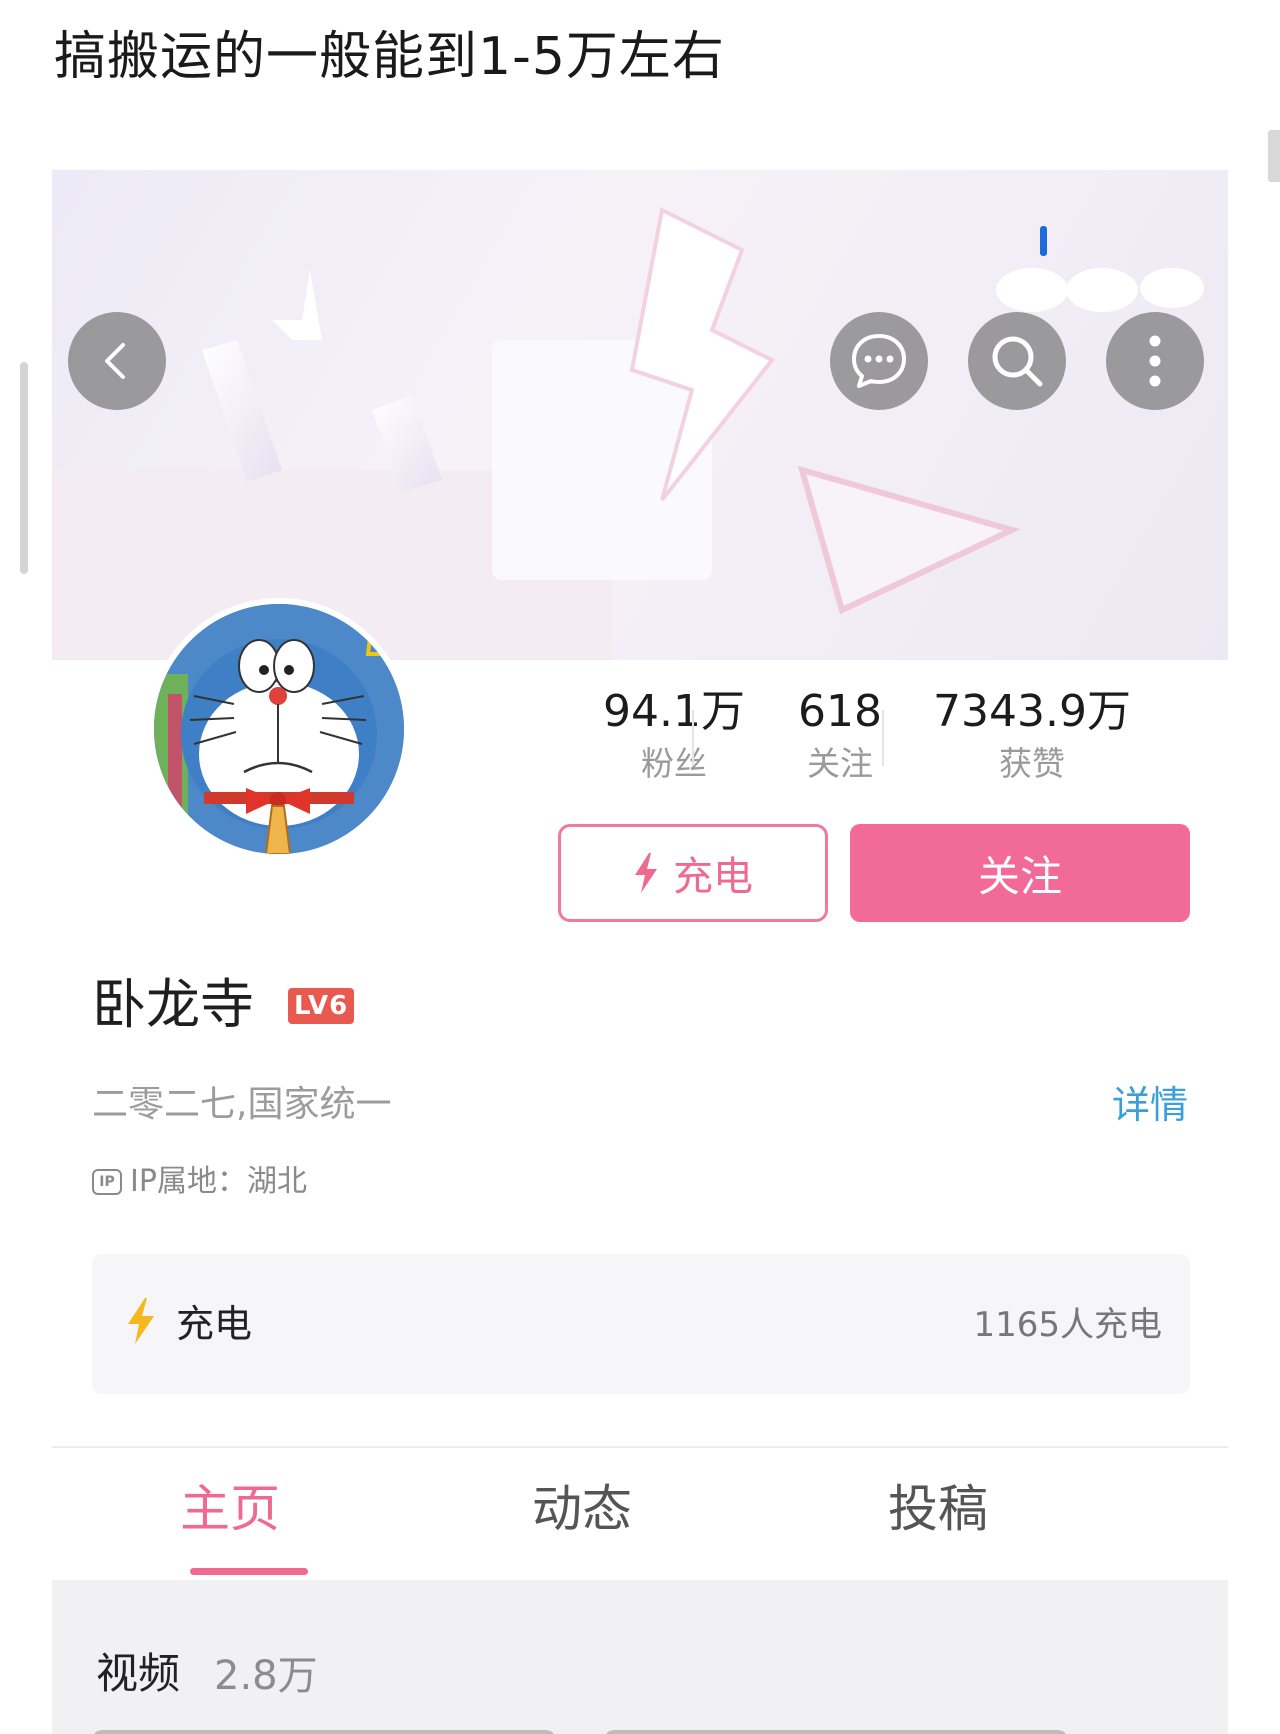 The image size is (1280, 1734). I want to click on profile-bio: 二零二七,国家统一, so click(242, 1104).